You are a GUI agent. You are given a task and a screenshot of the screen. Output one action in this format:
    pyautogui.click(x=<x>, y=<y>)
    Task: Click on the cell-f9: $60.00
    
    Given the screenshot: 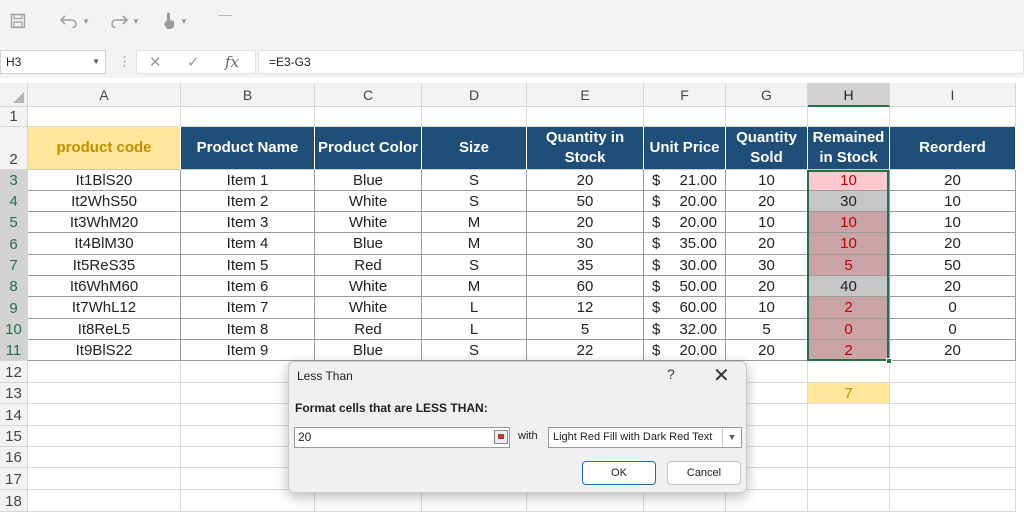 What is the action you would take?
    pyautogui.click(x=685, y=308)
    